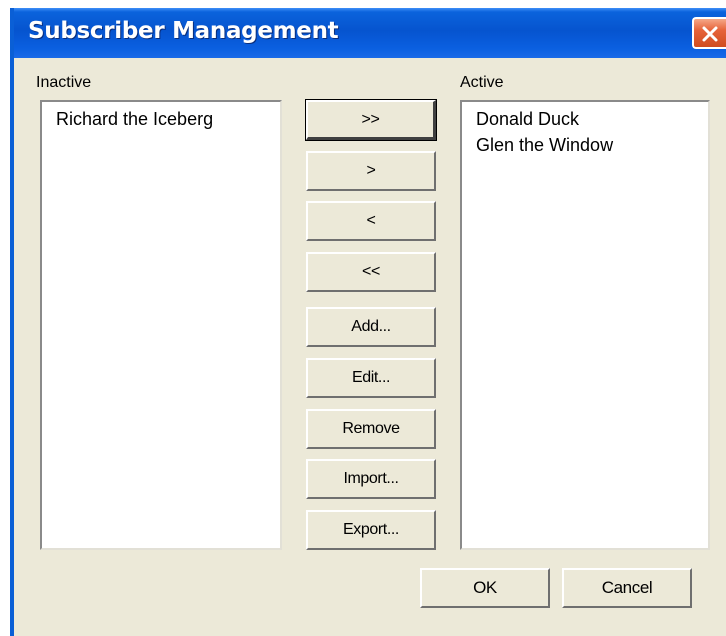  I want to click on close-button, so click(709, 33).